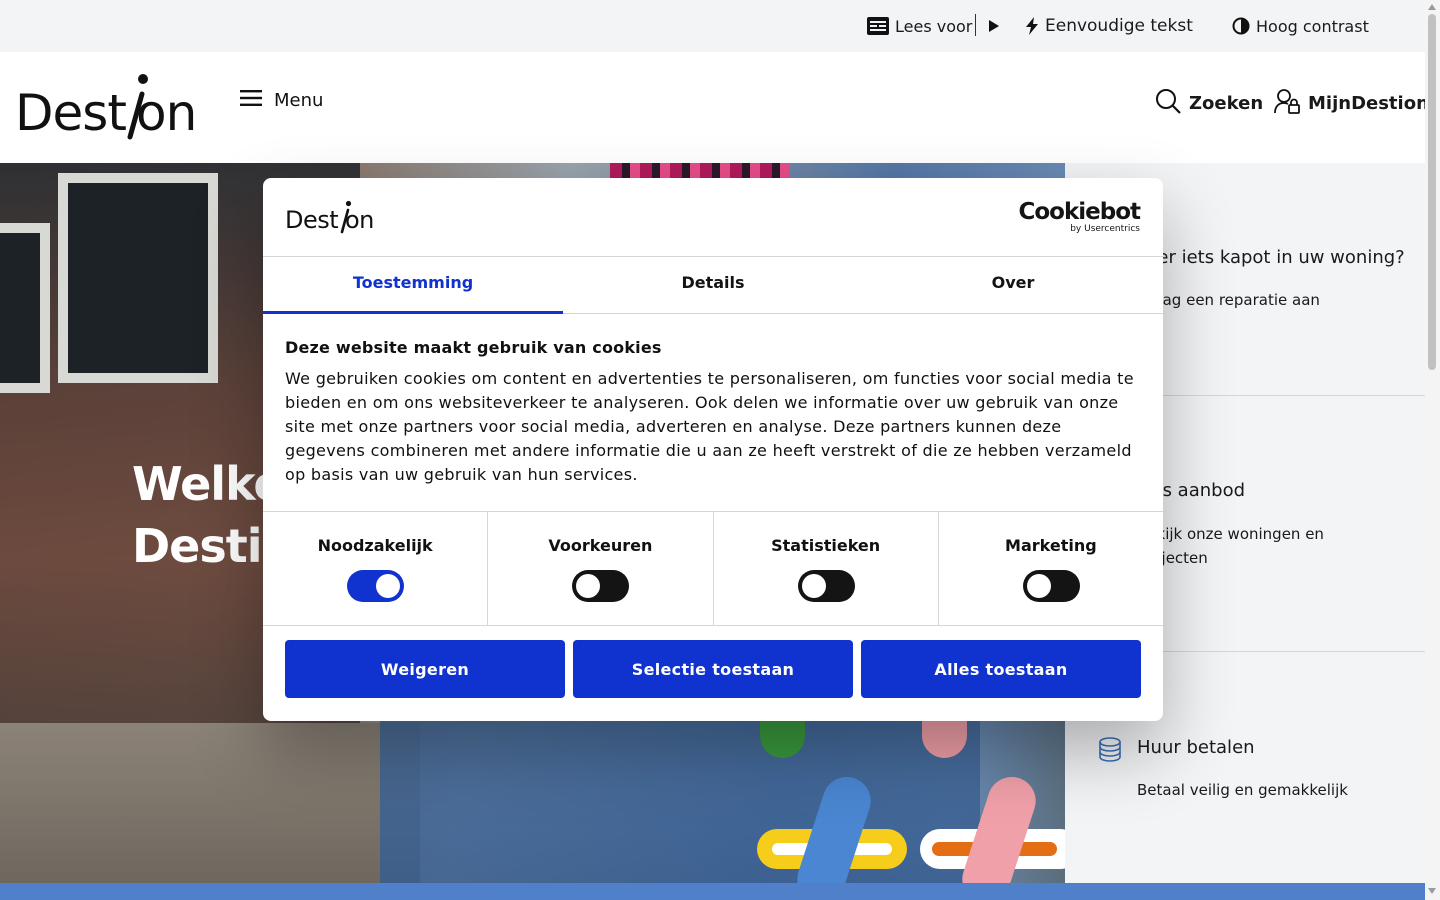  What do you see at coordinates (1271, 257) in the screenshot?
I see `quick-link-title: Is er iets kapot in uw woning?` at bounding box center [1271, 257].